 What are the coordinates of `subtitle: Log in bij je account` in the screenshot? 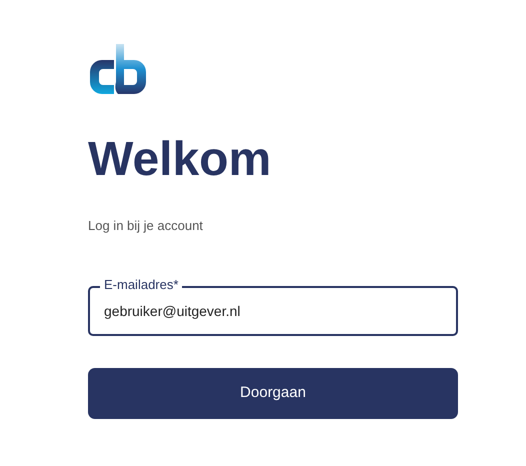 It's located at (145, 226).